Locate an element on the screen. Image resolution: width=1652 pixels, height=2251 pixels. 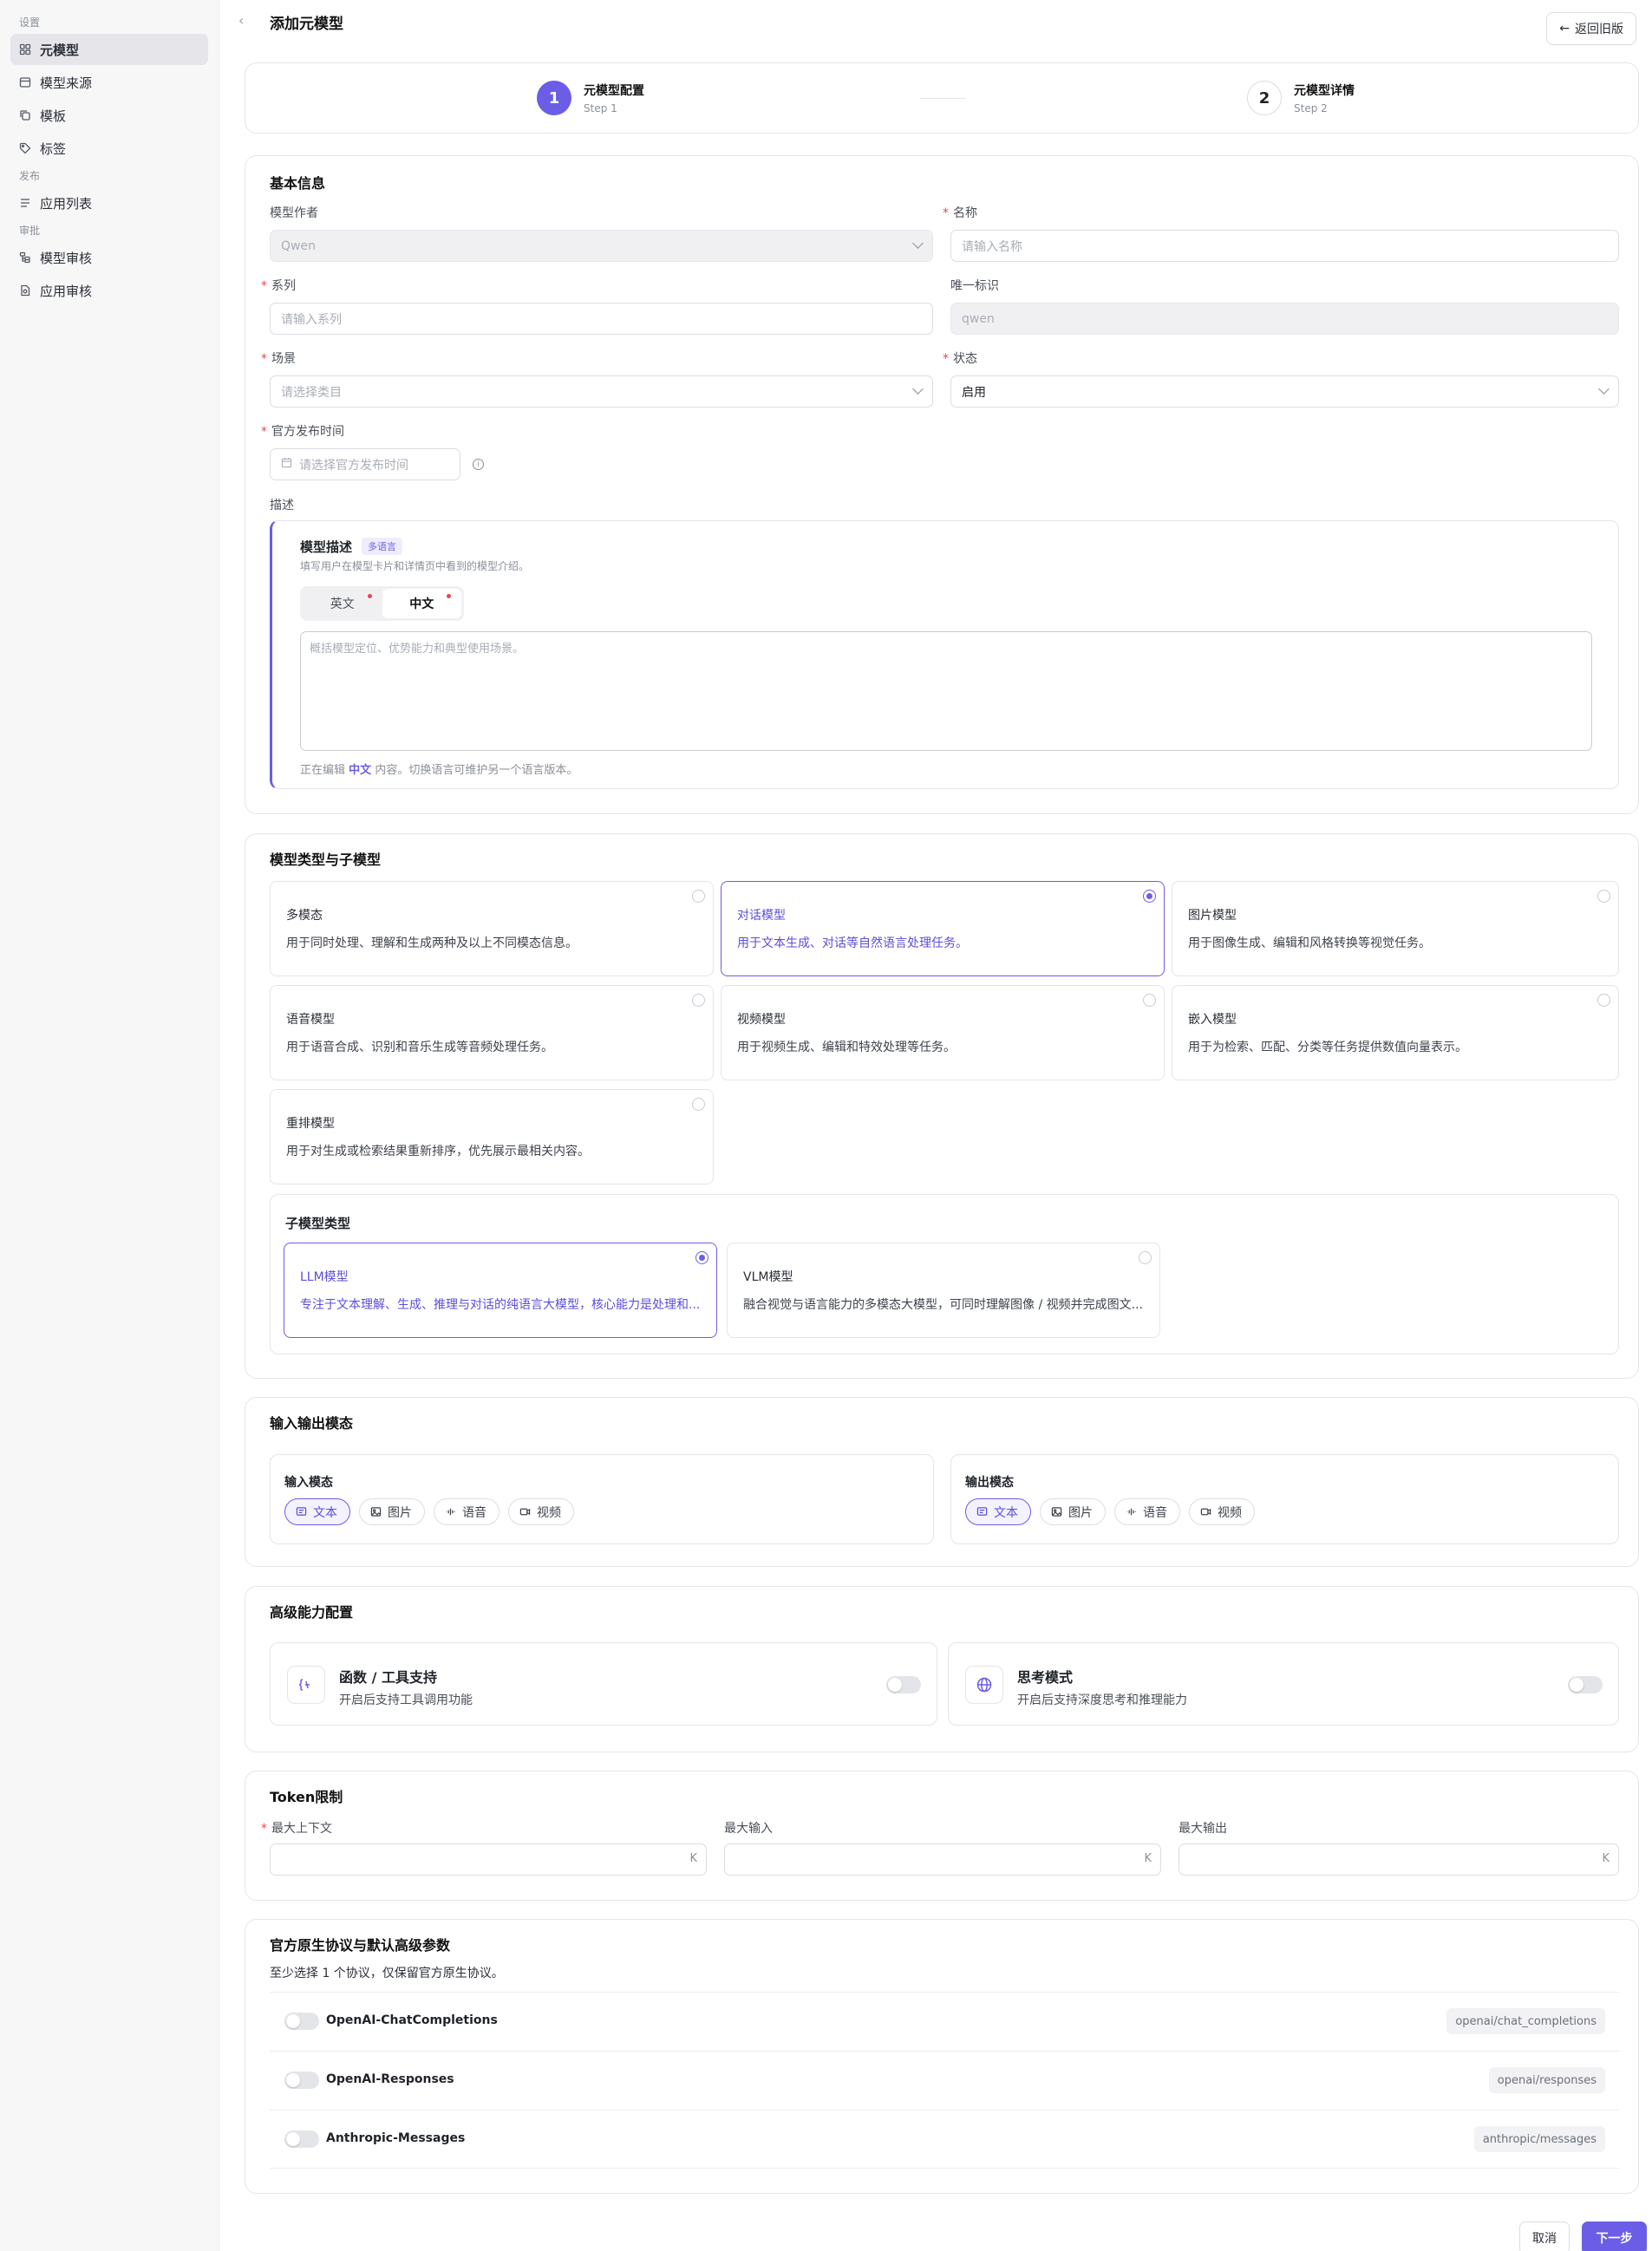
max-context-input: K is located at coordinates (489, 1859).